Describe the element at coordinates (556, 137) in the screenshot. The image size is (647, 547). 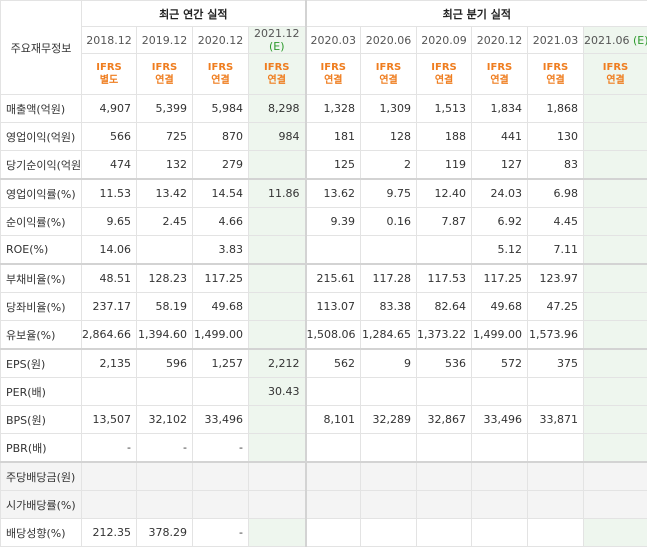
I see `value-cell: 130` at that location.